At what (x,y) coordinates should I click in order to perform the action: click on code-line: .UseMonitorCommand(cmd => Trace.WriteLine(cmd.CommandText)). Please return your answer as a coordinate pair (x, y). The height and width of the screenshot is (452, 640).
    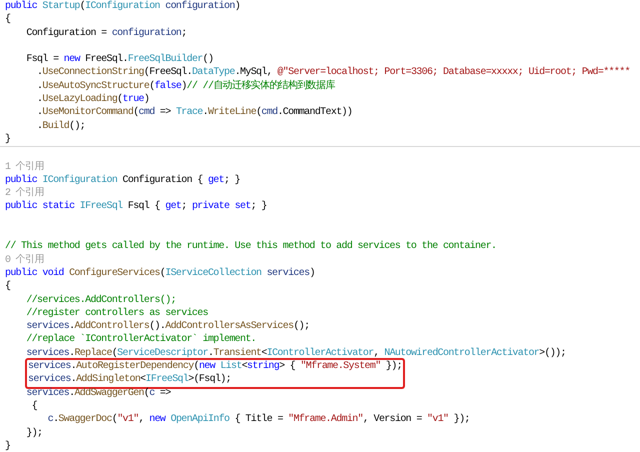
    Looking at the image, I should click on (194, 113).